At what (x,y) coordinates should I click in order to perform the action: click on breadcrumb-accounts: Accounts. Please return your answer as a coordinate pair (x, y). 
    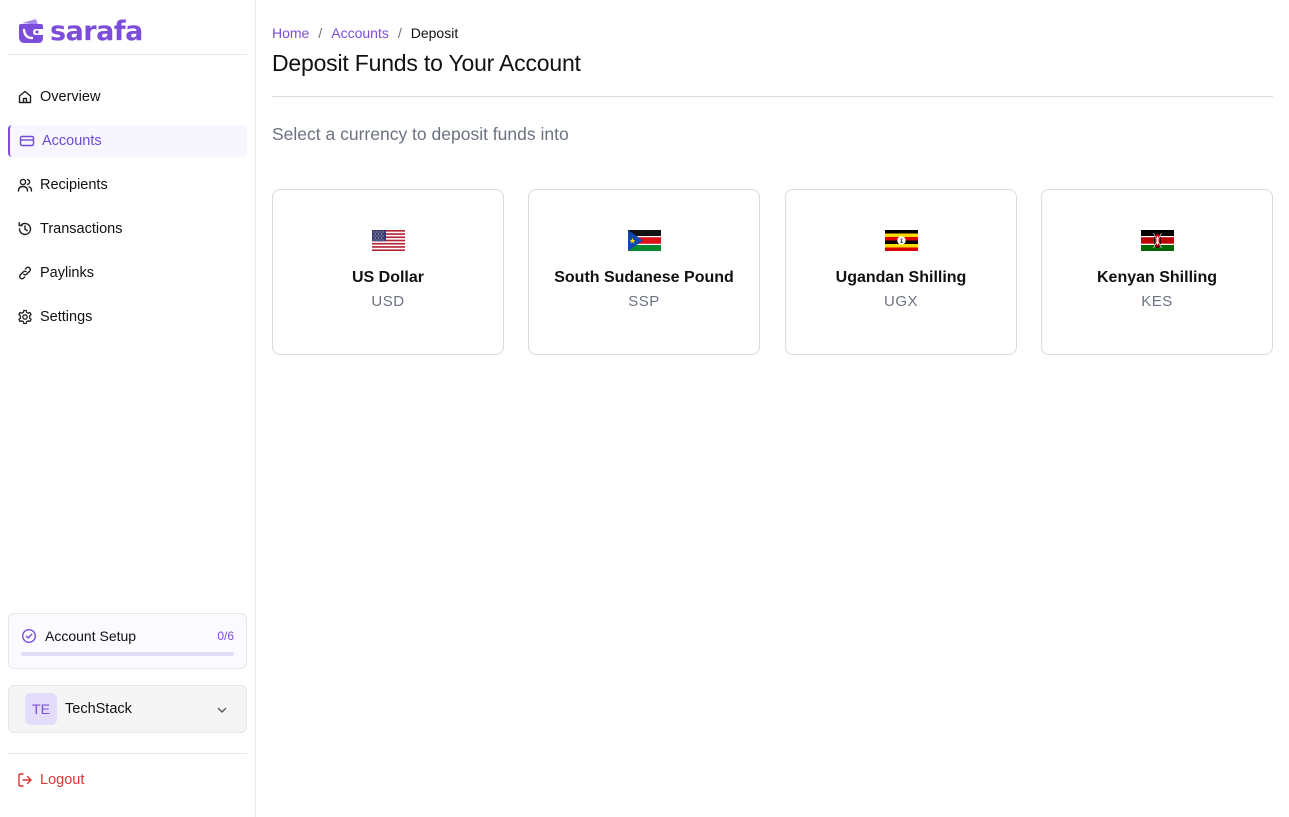
    Looking at the image, I should click on (360, 33).